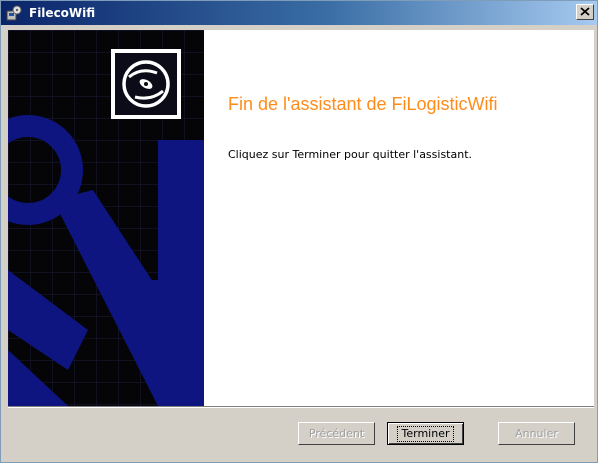 Image resolution: width=598 pixels, height=463 pixels. I want to click on previous-button: Précédent, so click(336, 433).